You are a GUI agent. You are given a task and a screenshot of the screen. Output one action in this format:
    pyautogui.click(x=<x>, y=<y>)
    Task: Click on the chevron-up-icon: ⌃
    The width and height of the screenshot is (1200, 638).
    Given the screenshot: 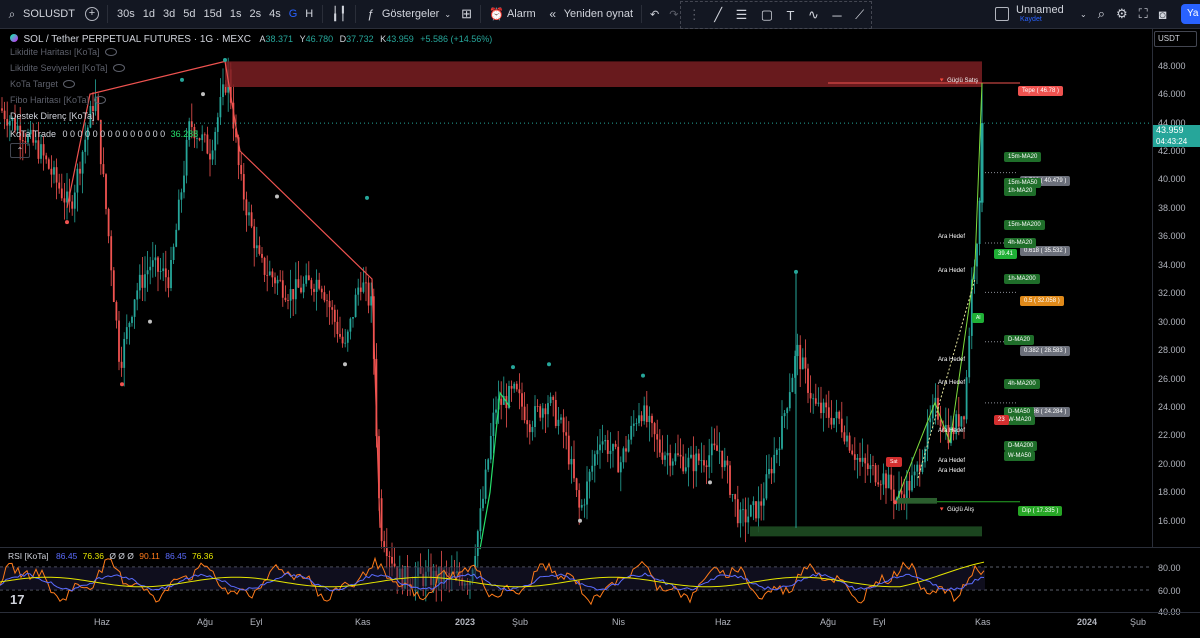 What is the action you would take?
    pyautogui.click(x=20, y=150)
    